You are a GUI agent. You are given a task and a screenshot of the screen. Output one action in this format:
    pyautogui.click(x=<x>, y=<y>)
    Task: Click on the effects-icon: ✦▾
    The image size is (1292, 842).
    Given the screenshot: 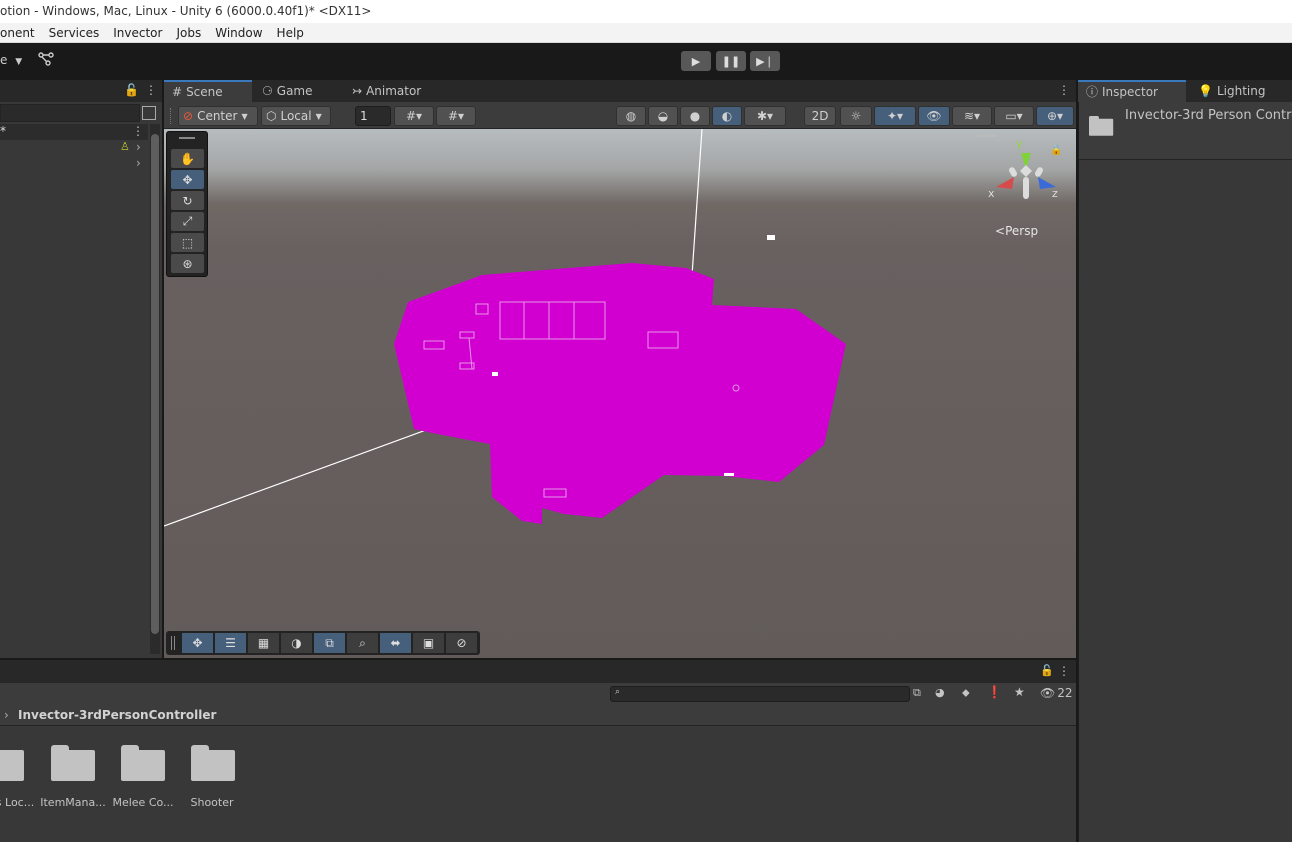 What is the action you would take?
    pyautogui.click(x=895, y=116)
    